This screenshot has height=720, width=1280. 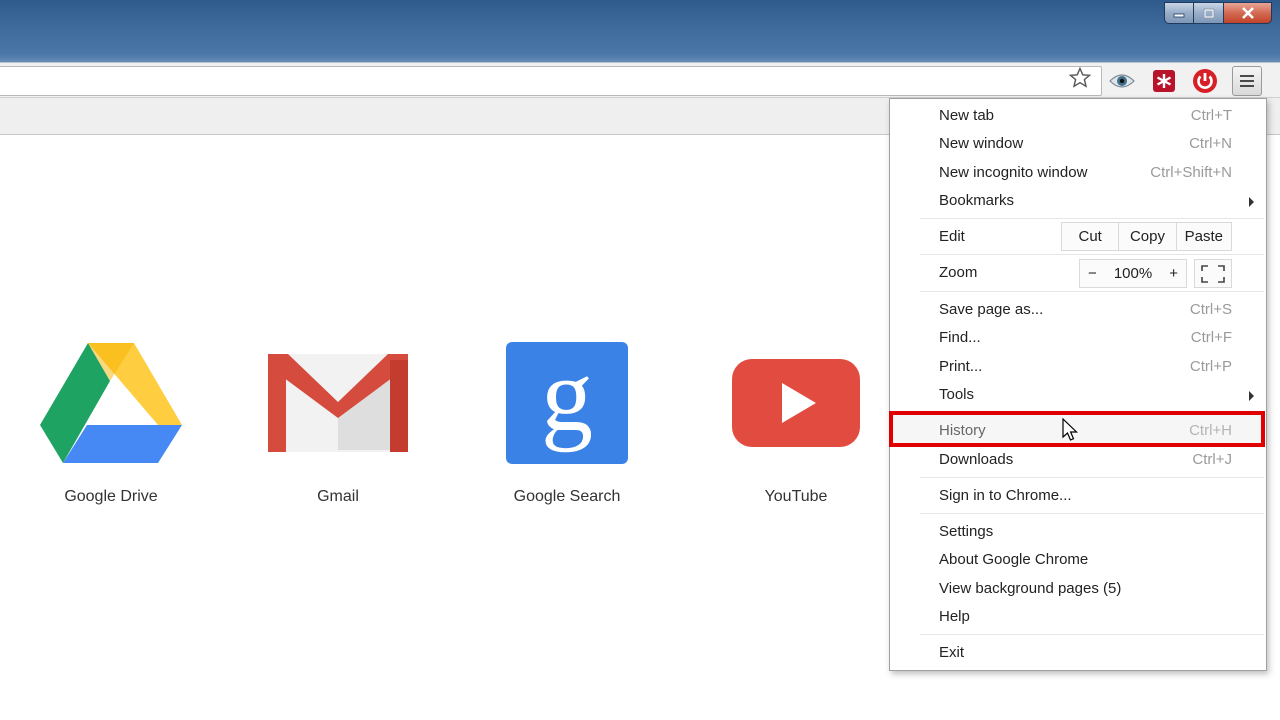 What do you see at coordinates (954, 616) in the screenshot?
I see `menu-item-label: Help` at bounding box center [954, 616].